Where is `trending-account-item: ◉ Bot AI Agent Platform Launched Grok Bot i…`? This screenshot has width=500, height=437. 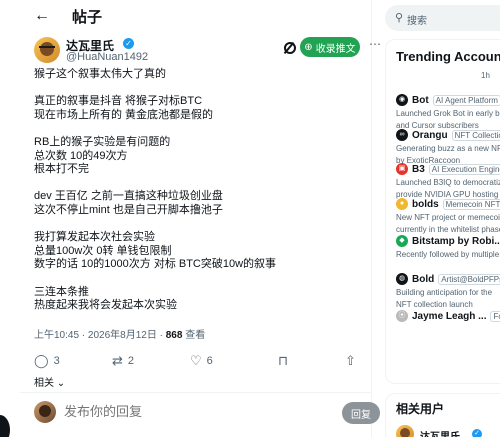 trending-account-item: ◉ Bot AI Agent Platform Launched Grok Bot i… is located at coordinates (448, 112).